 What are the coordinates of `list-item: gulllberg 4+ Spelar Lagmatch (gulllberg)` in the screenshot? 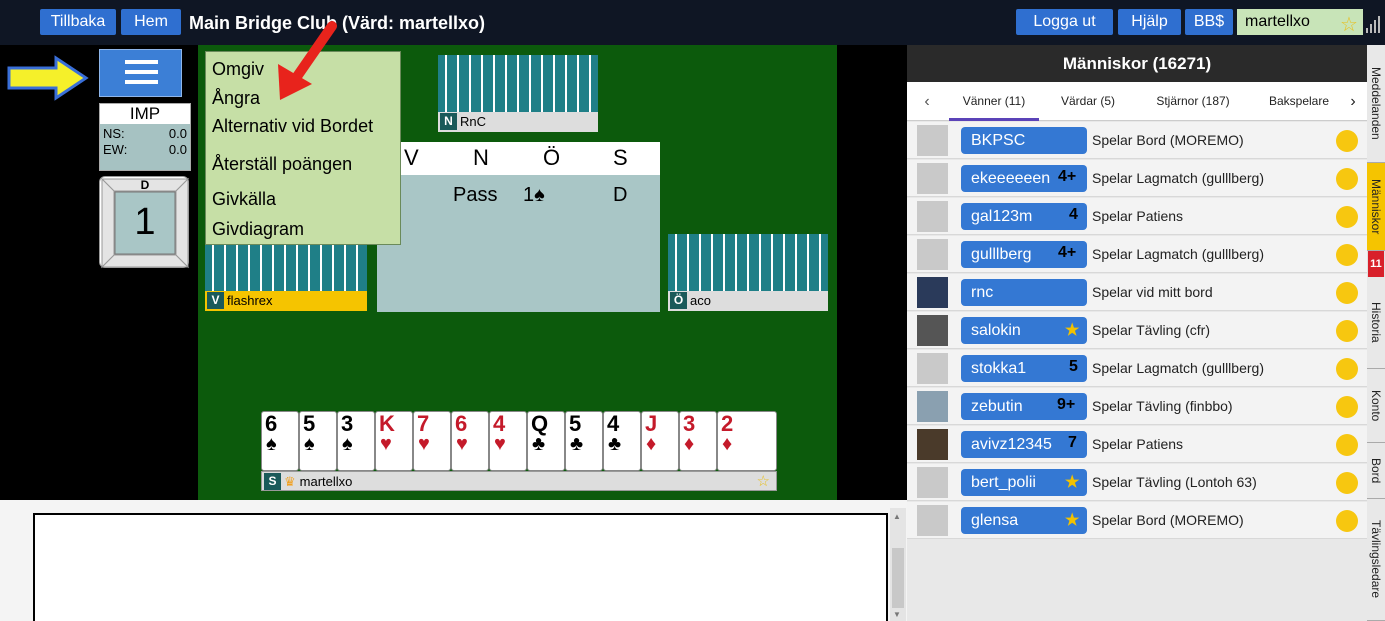 It's located at (1137, 254).